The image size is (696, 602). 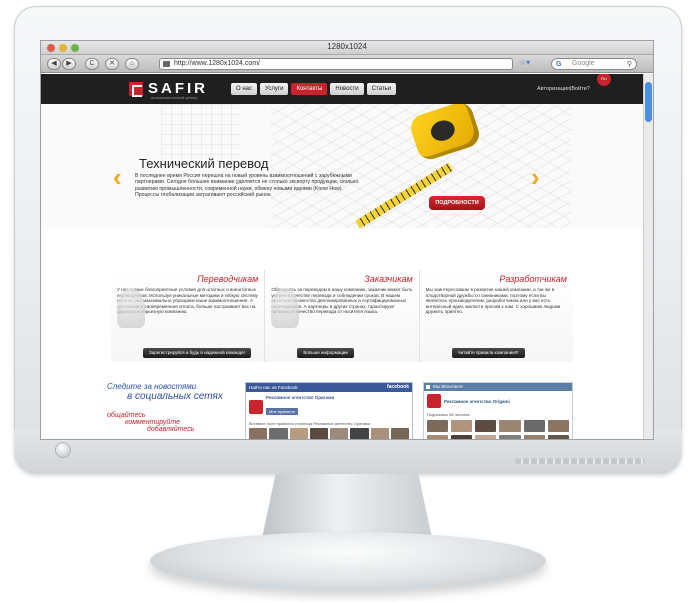 I want to click on stop-button: ✕, so click(x=112, y=64).